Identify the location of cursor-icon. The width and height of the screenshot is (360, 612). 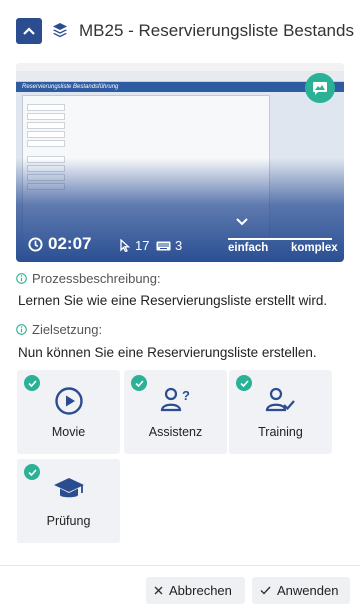
(125, 245).